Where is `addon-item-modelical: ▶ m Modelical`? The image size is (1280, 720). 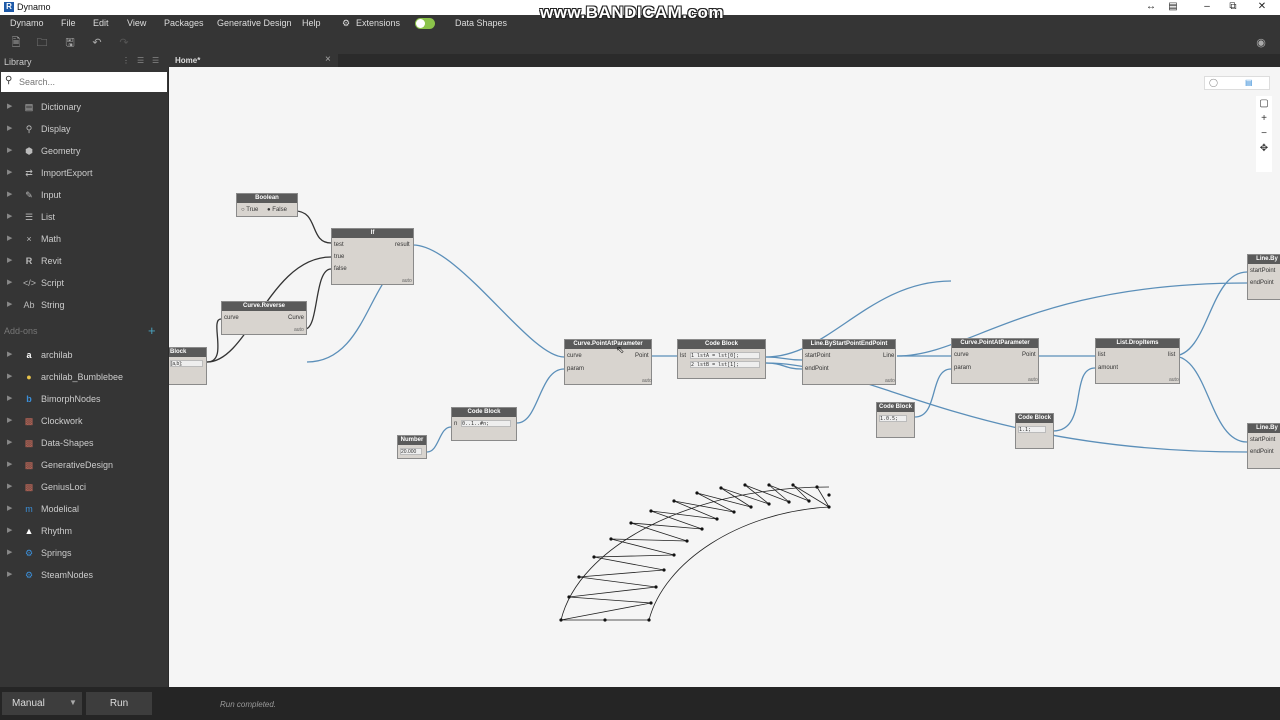 addon-item-modelical: ▶ m Modelical is located at coordinates (84, 509).